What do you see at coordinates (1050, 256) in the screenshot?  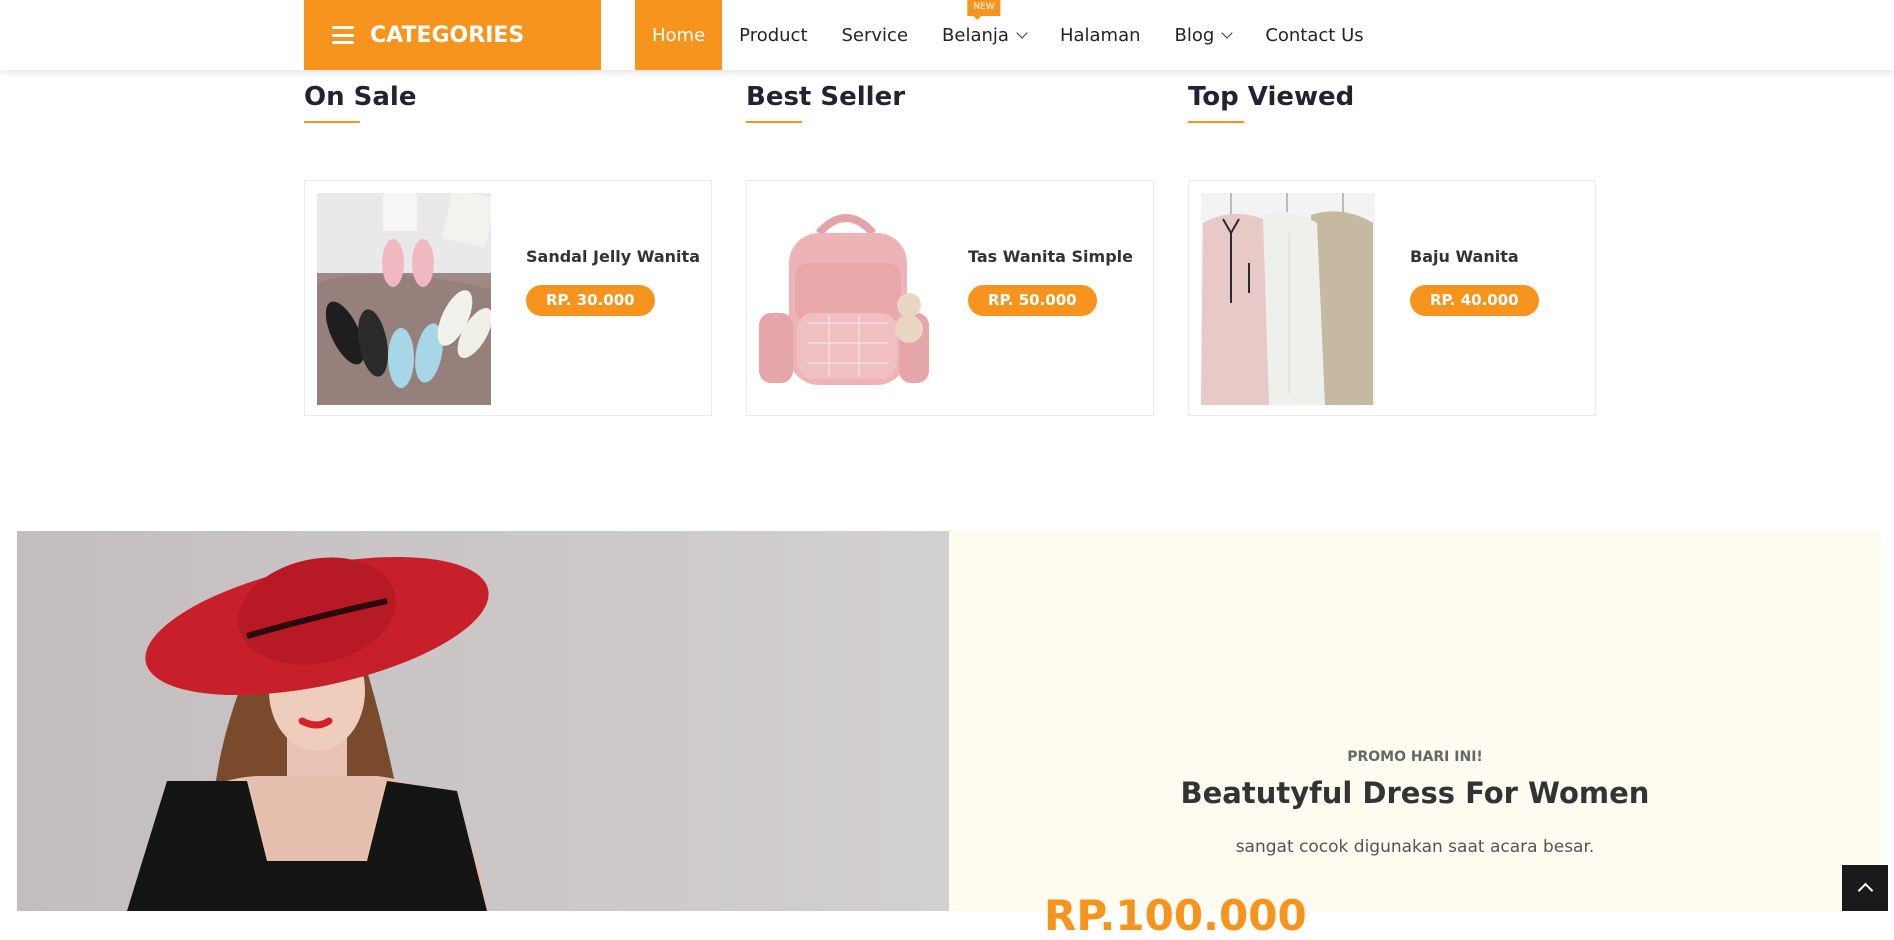 I see `product-name: Tas Wanita Simple` at bounding box center [1050, 256].